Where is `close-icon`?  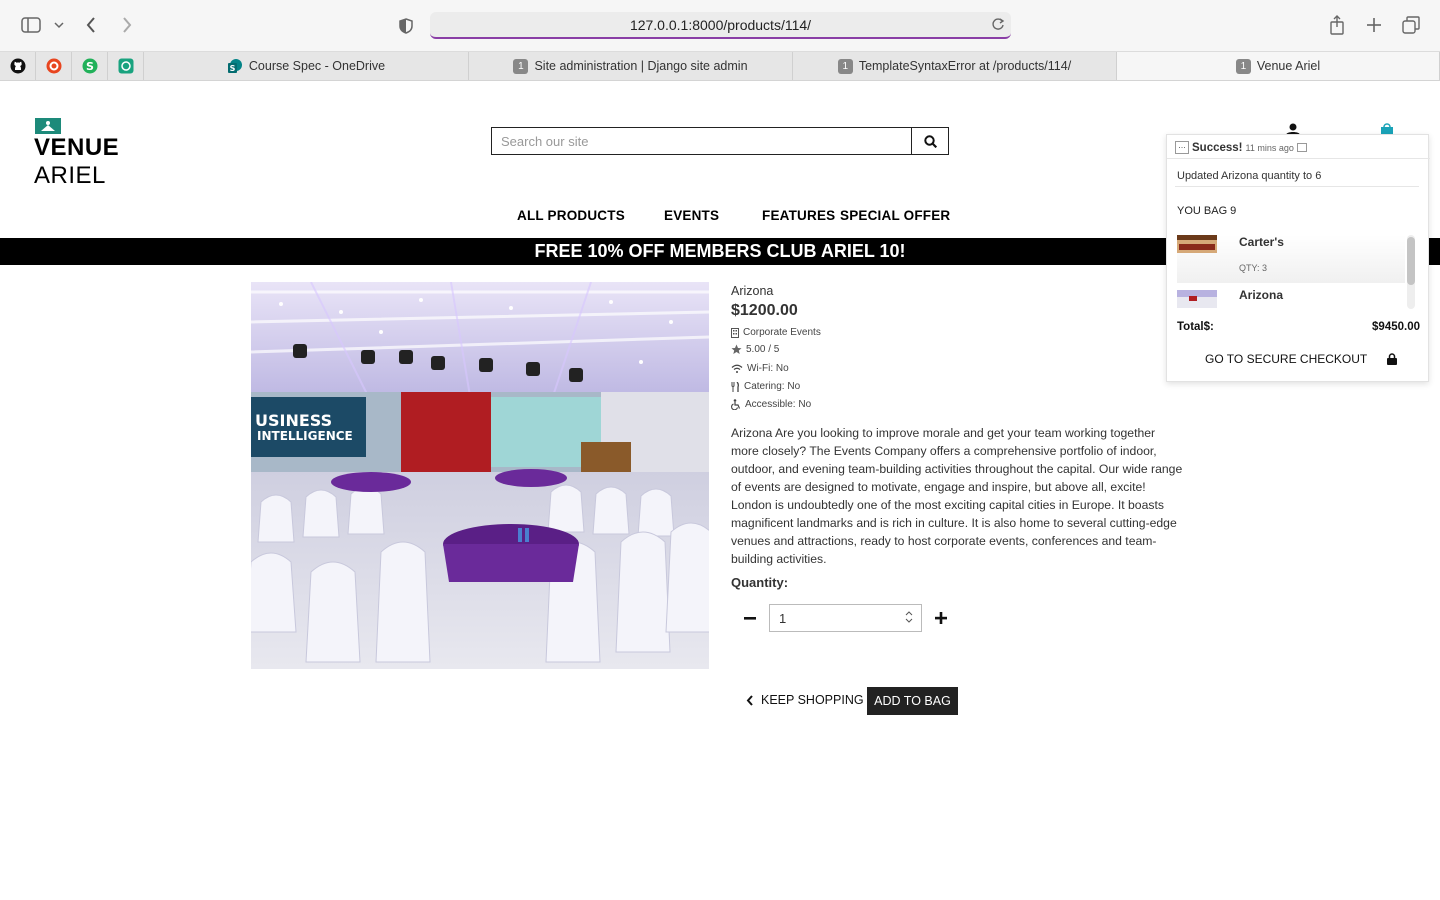 close-icon is located at coordinates (1301, 147).